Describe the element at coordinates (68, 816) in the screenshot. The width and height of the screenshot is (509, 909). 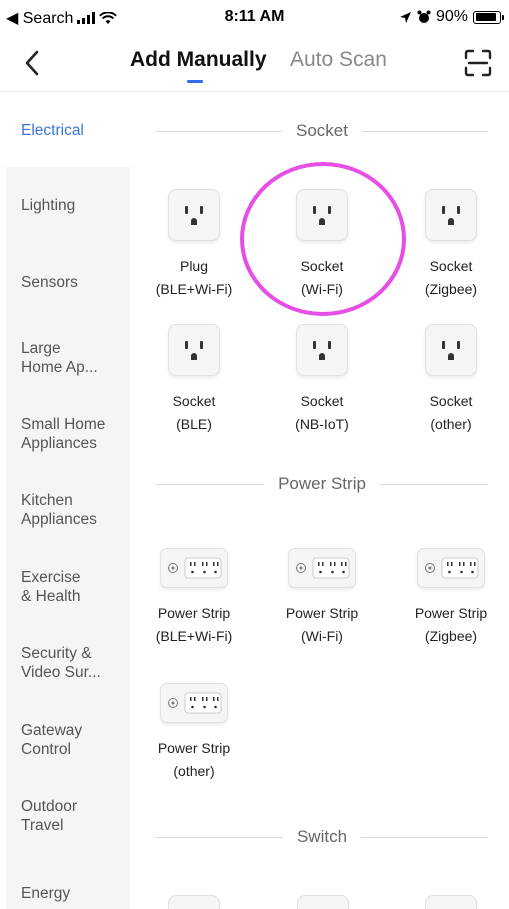
I see `sidebar-item-outdoor-travel: Outdoor Travel` at that location.